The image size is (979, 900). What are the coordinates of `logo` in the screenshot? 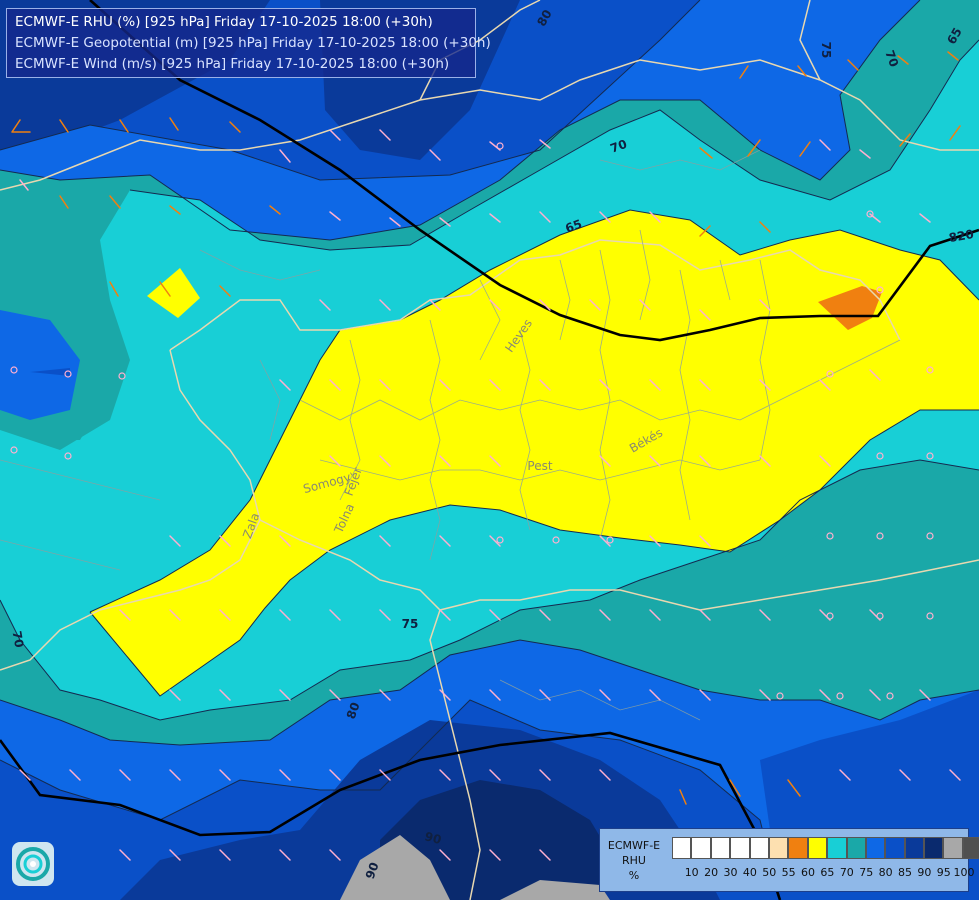 It's located at (33, 864).